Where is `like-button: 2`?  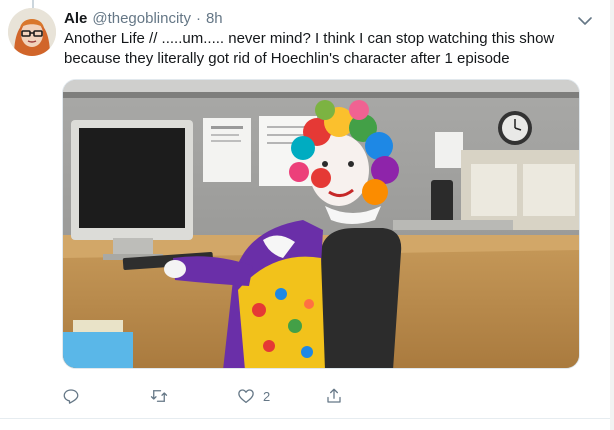 like-button: 2 is located at coordinates (281, 396).